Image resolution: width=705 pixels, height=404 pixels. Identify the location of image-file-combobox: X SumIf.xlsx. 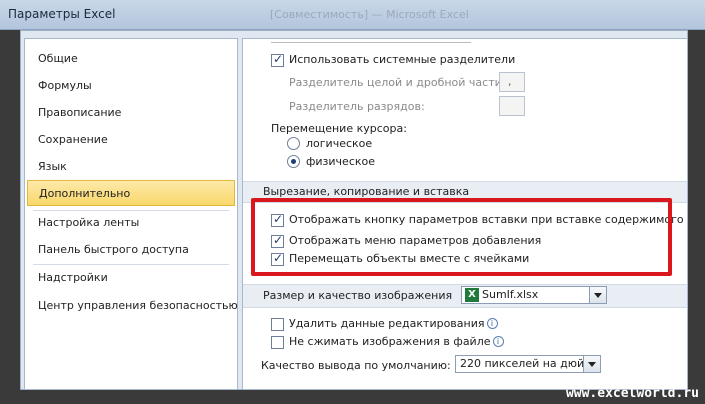
(534, 295).